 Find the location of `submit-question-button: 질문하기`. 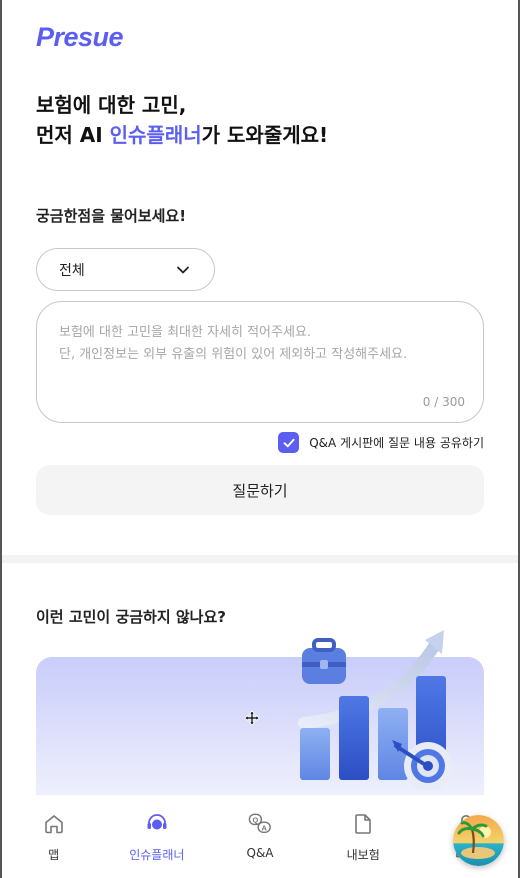

submit-question-button: 질문하기 is located at coordinates (260, 490).